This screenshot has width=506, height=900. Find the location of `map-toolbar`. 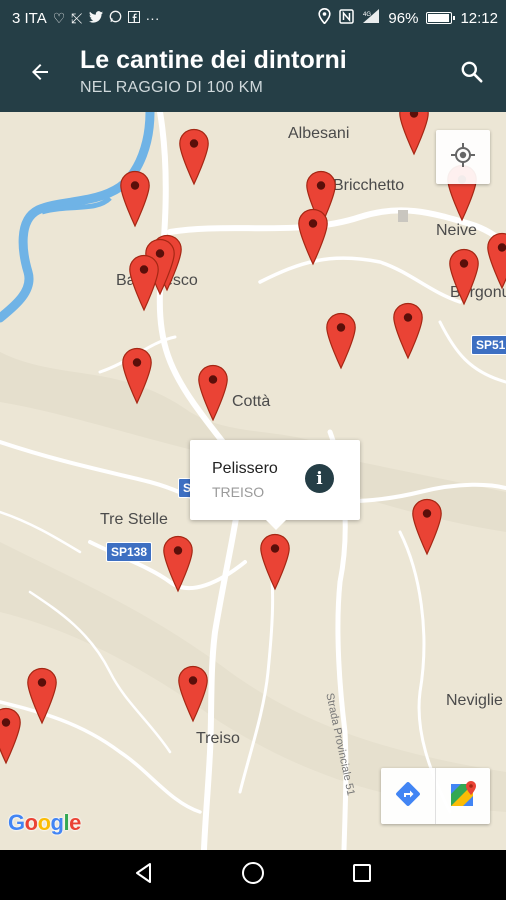

map-toolbar is located at coordinates (435, 796).